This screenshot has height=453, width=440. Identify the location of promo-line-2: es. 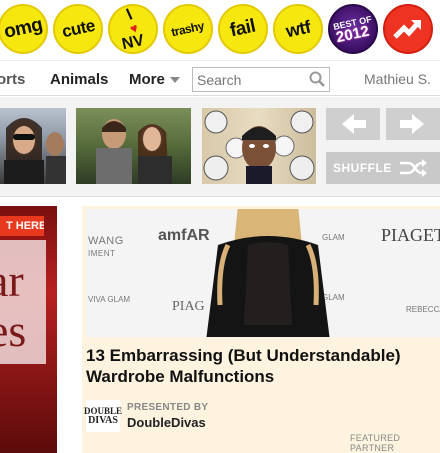
(13, 330).